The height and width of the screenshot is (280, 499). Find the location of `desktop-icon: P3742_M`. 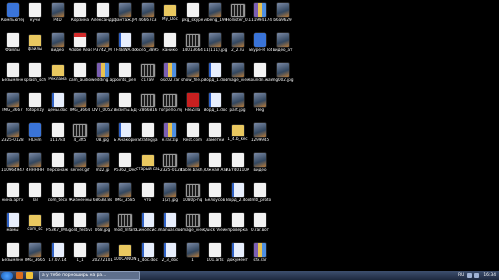

desktop-icon: P3742_M is located at coordinates (102, 45).